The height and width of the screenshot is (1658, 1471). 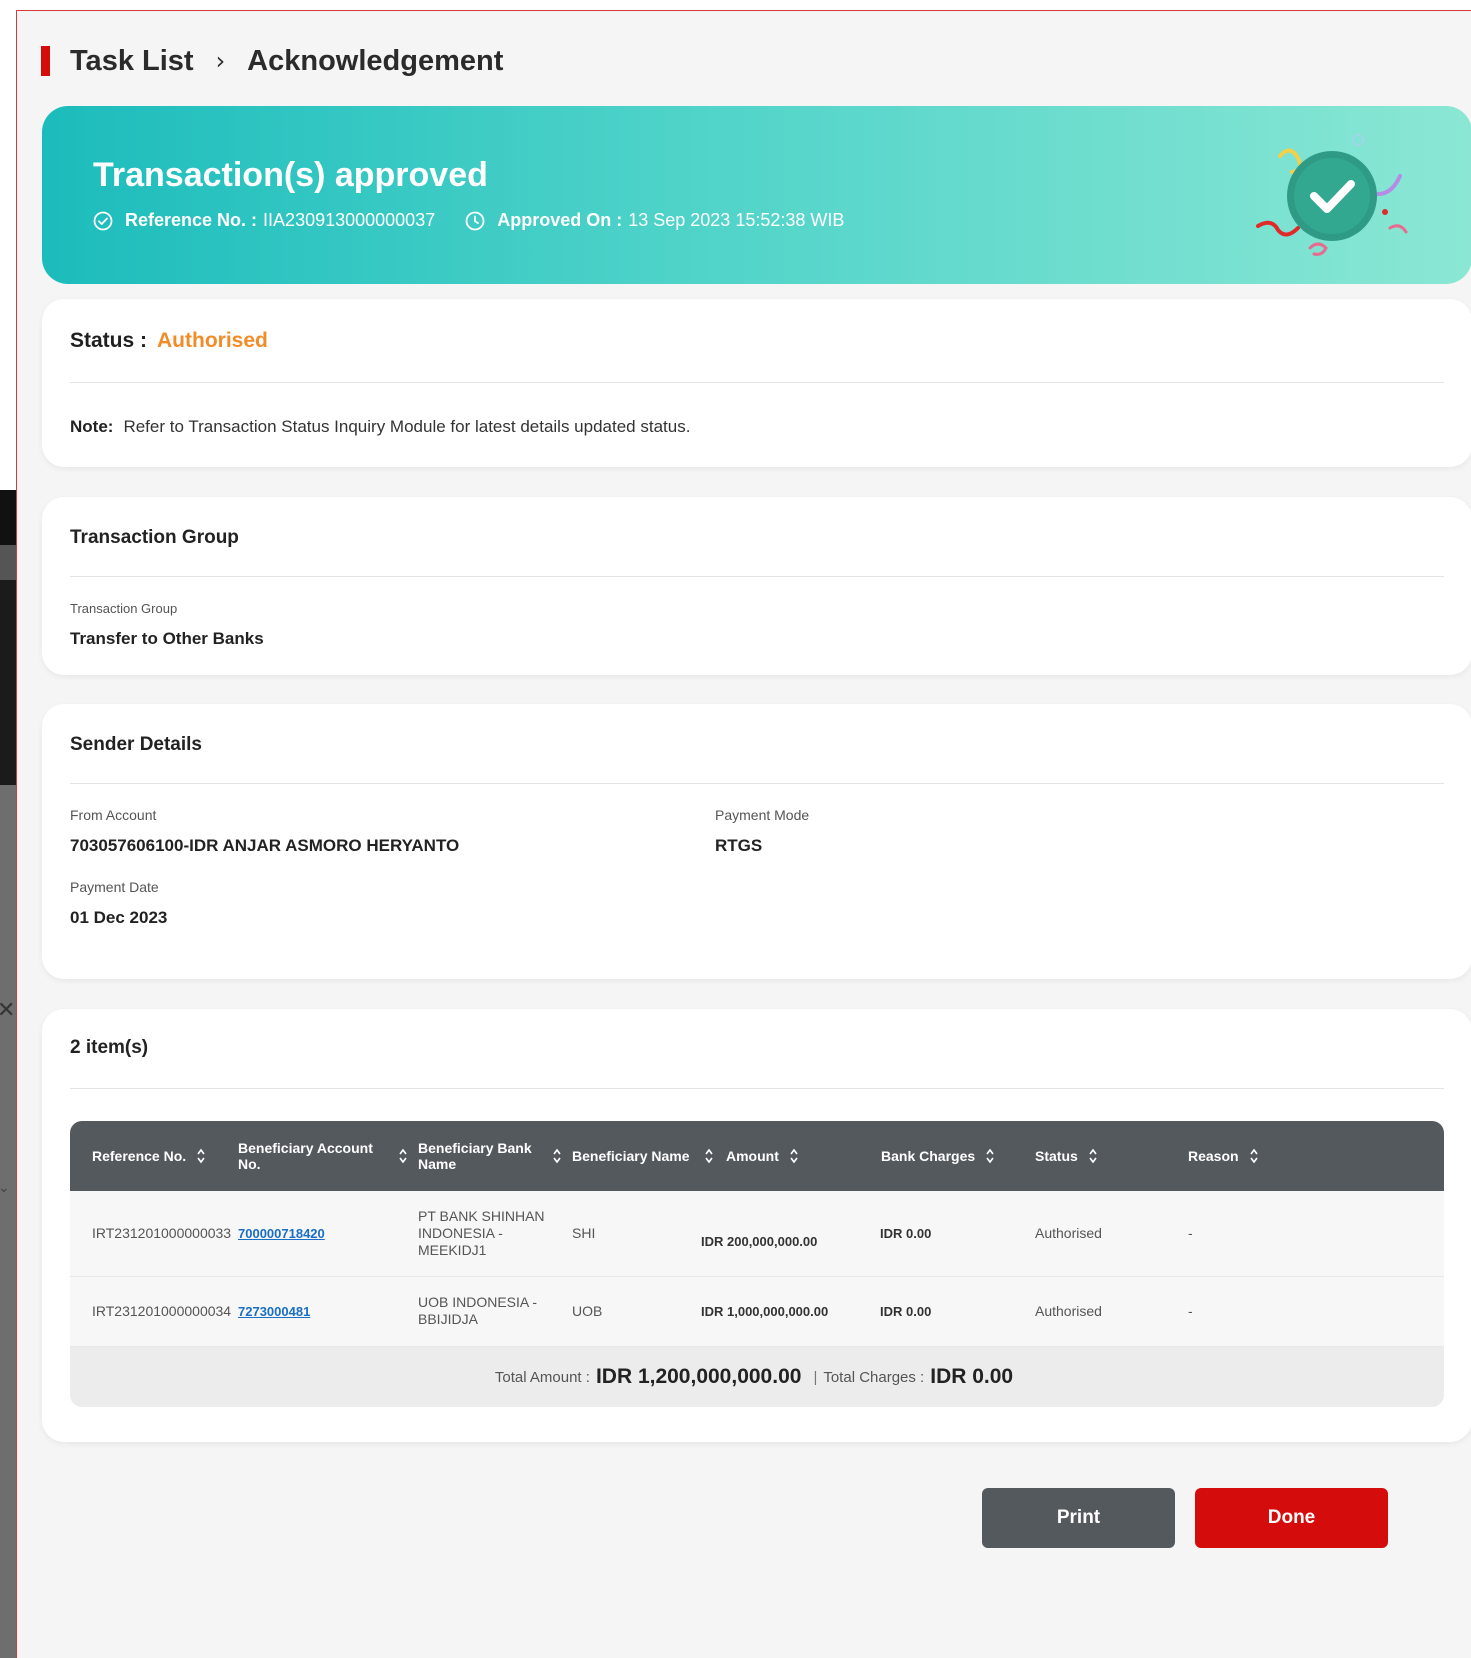 I want to click on payment-date-label: Payment Date, so click(x=114, y=887).